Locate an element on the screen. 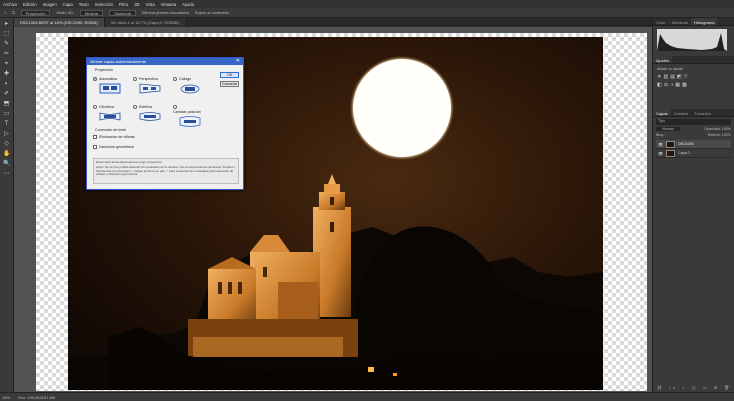  tool-icon-7: ✐ is located at coordinates (6, 94).